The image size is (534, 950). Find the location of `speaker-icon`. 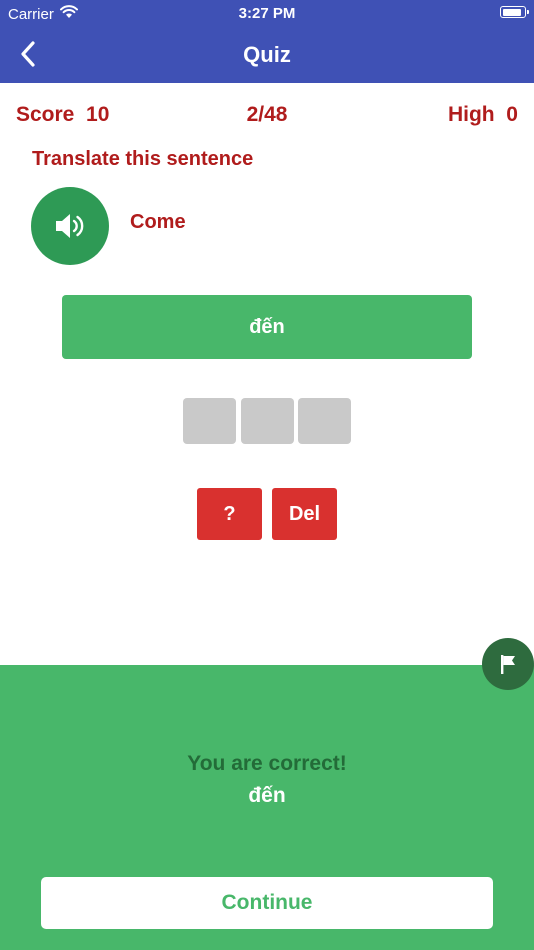

speaker-icon is located at coordinates (70, 226).